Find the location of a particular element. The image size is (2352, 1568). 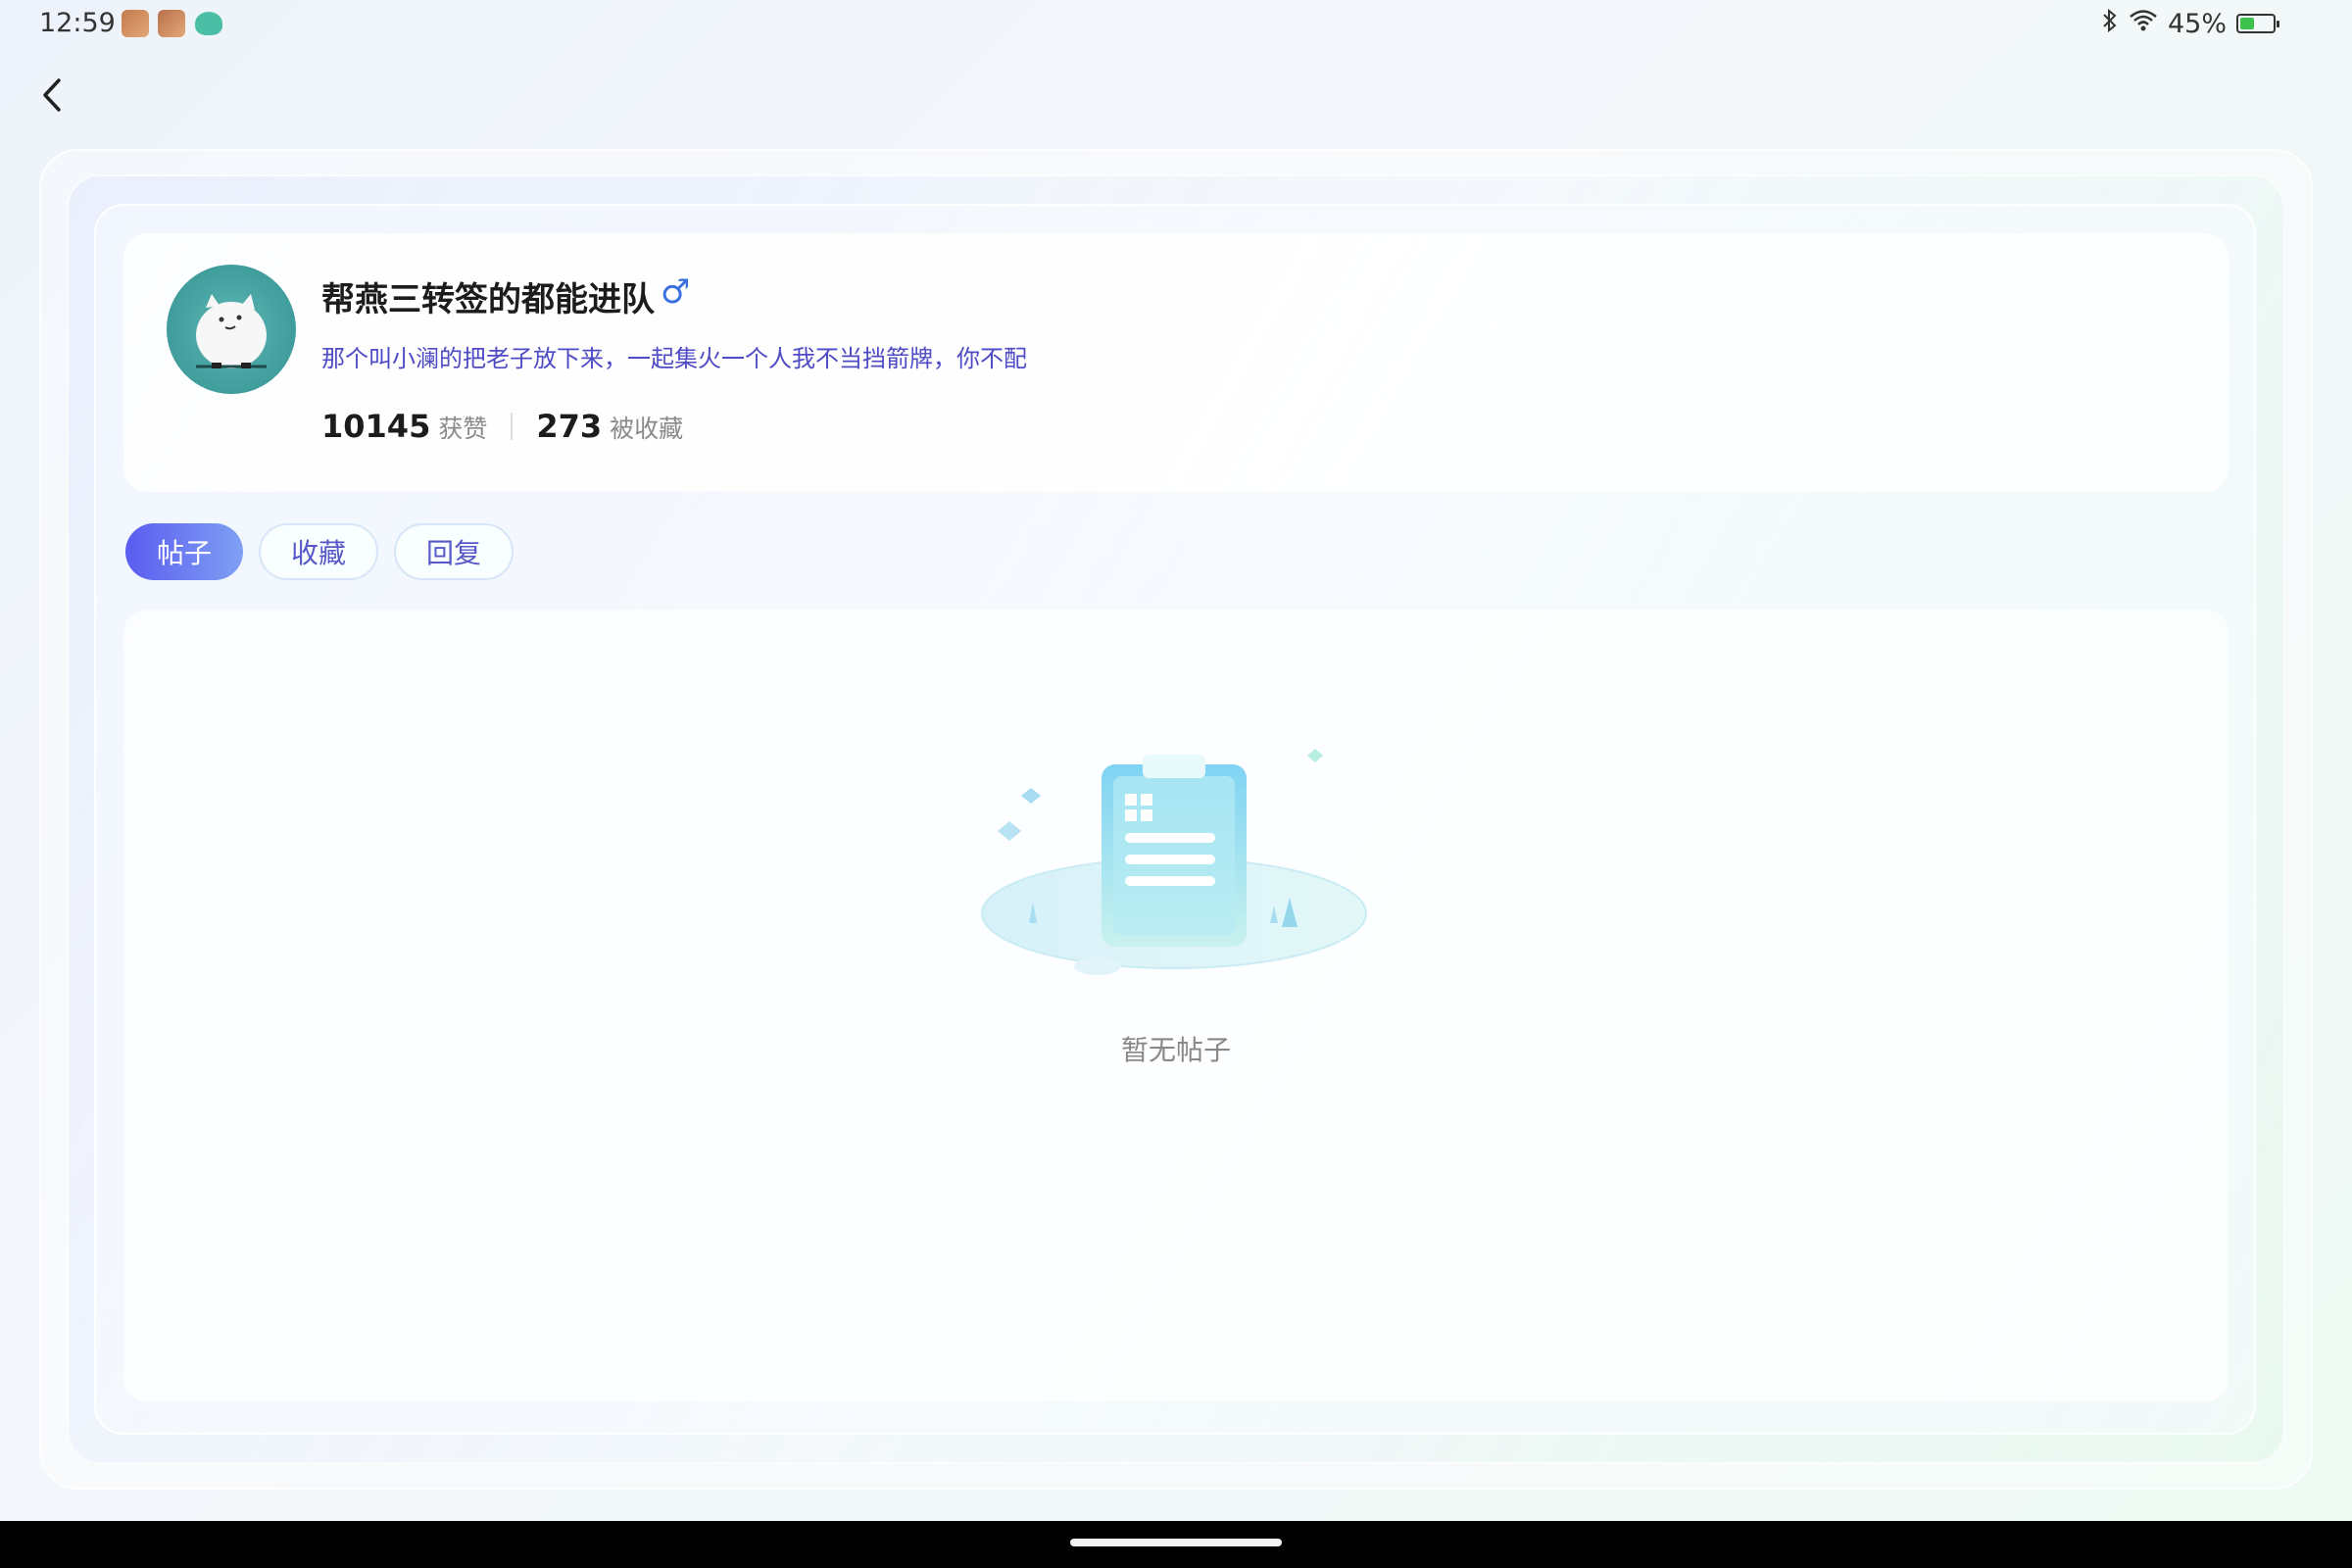

user-stats: 10145 获赞 273 被收藏 is located at coordinates (502, 426).